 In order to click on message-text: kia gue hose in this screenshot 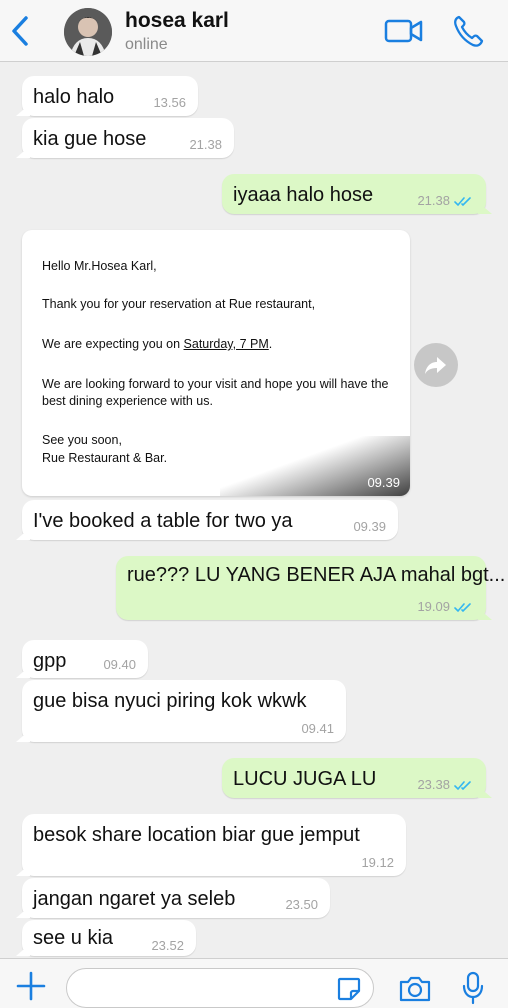, I will do `click(90, 139)`.